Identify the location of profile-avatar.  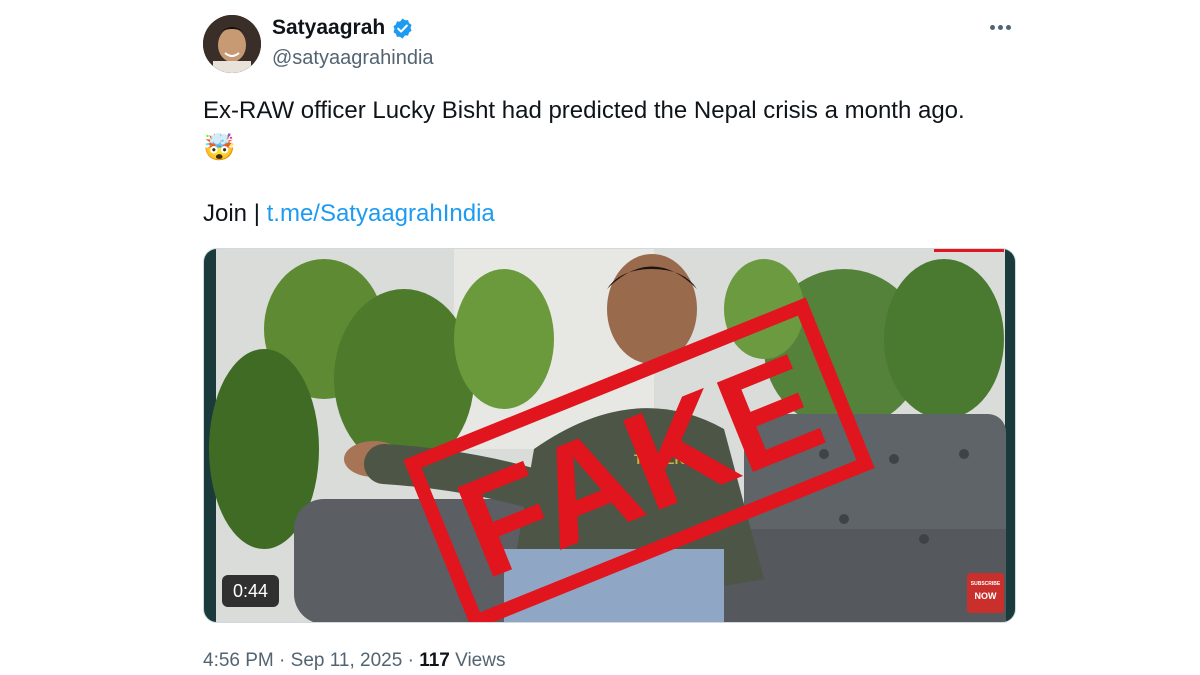
(232, 44).